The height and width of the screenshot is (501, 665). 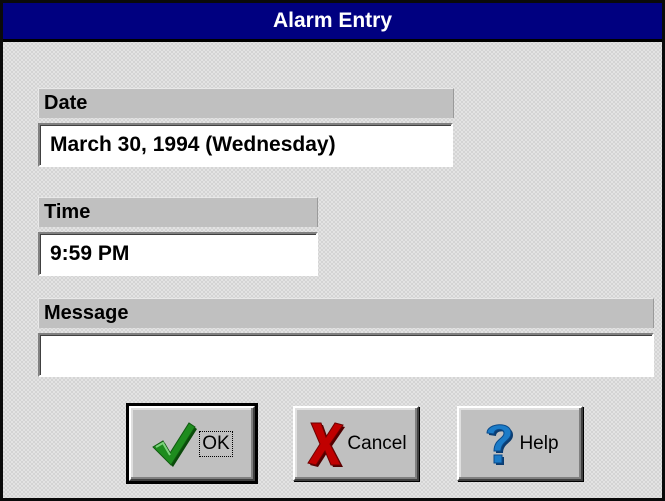 What do you see at coordinates (499, 444) in the screenshot?
I see `question-mark-icon` at bounding box center [499, 444].